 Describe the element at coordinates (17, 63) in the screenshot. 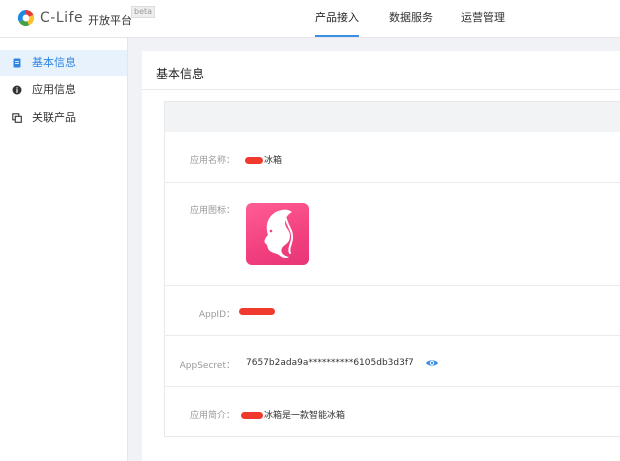

I see `document-icon` at that location.